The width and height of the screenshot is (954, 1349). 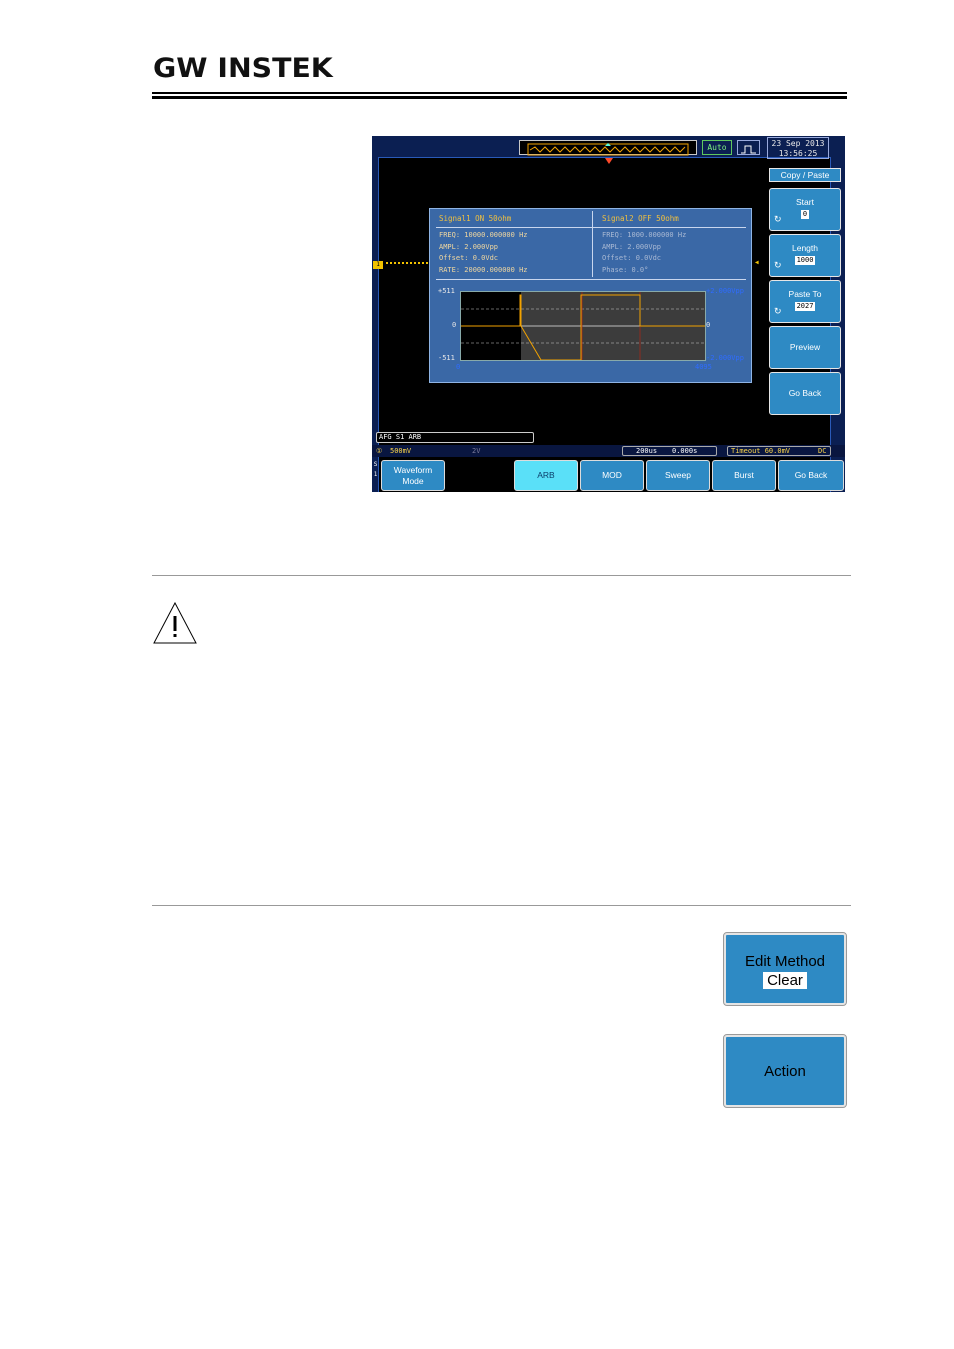 I want to click on edit-method-softkey: Edit Method Clear, so click(x=785, y=969).